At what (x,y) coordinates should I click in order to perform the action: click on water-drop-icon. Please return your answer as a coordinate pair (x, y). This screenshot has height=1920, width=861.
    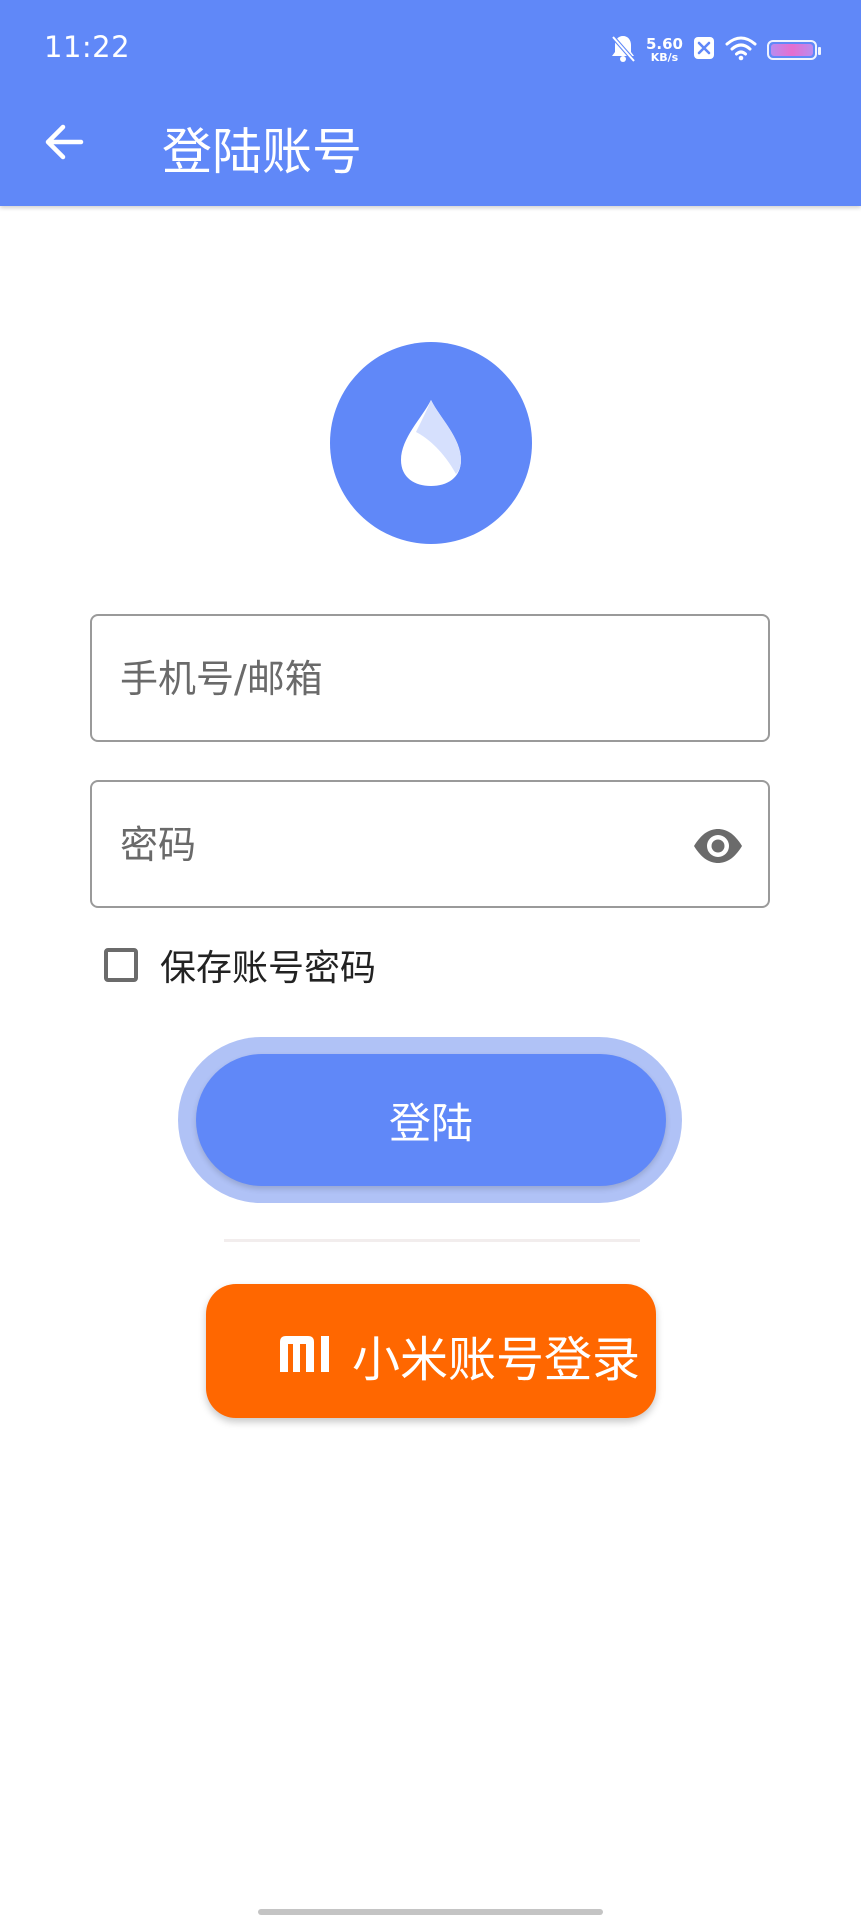
    Looking at the image, I should click on (431, 443).